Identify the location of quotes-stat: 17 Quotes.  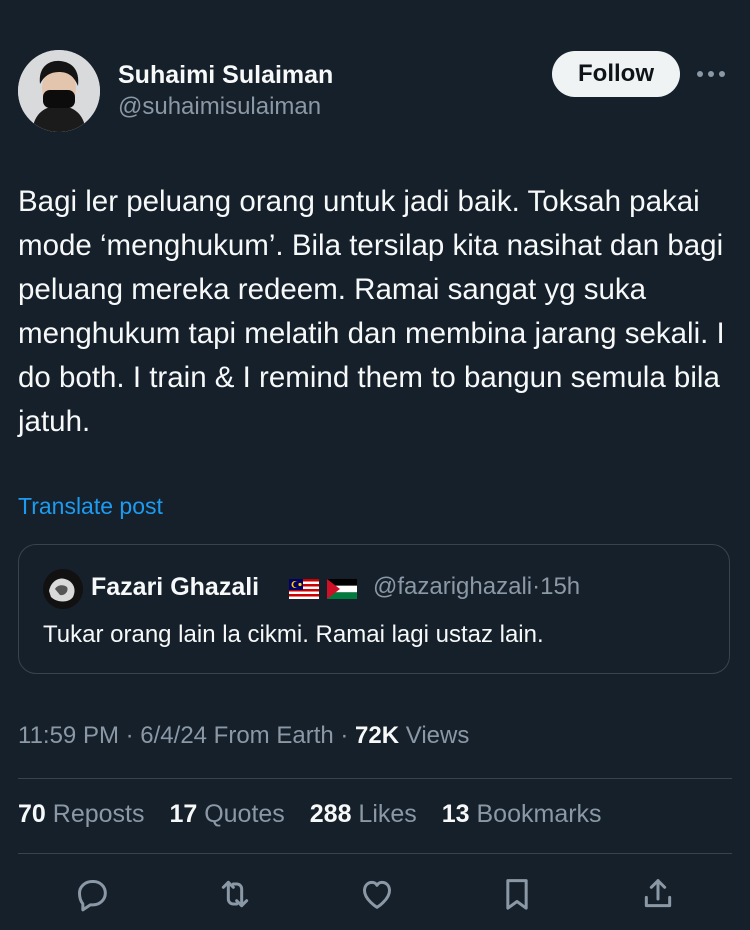
(226, 814).